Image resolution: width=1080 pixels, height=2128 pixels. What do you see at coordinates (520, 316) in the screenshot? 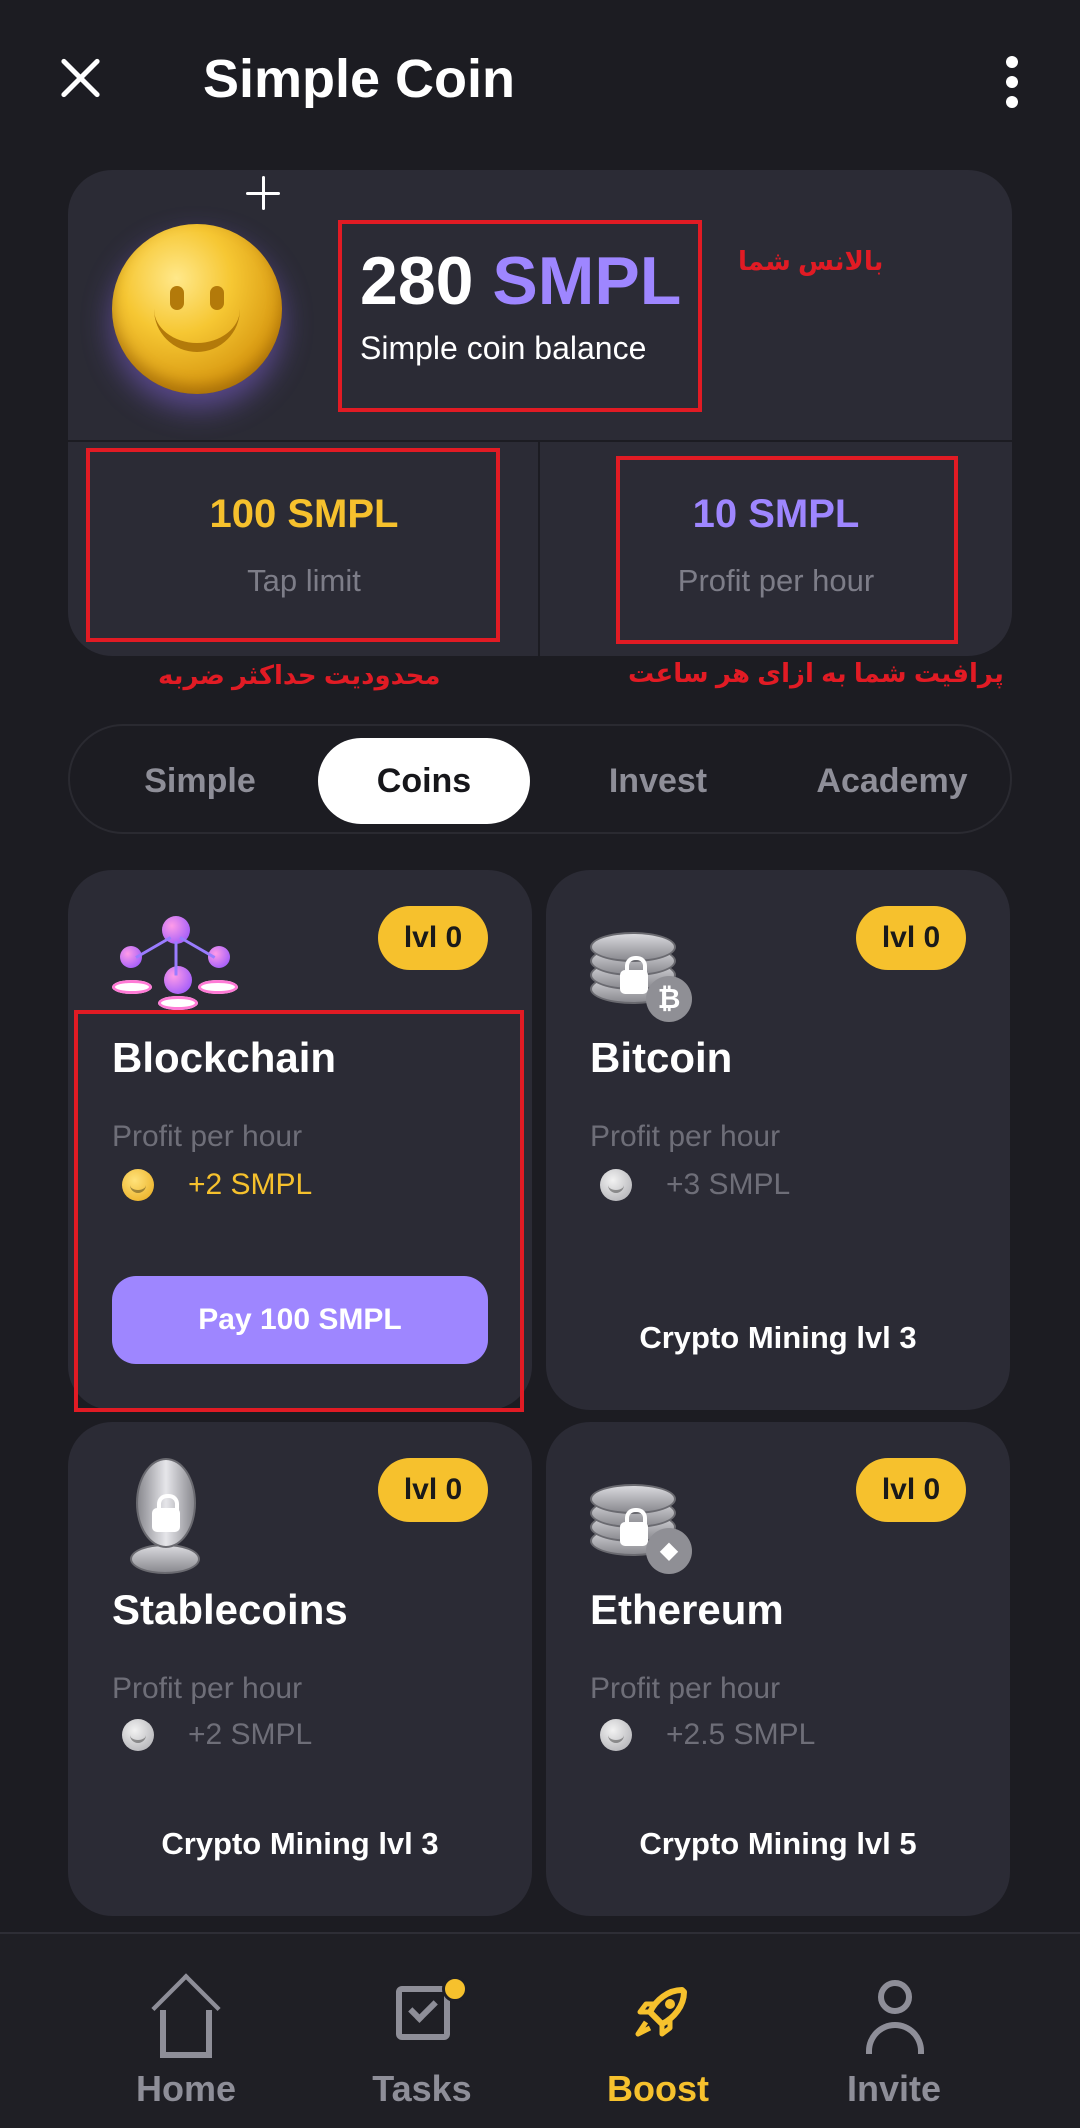
I see `annotation-box-balance` at bounding box center [520, 316].